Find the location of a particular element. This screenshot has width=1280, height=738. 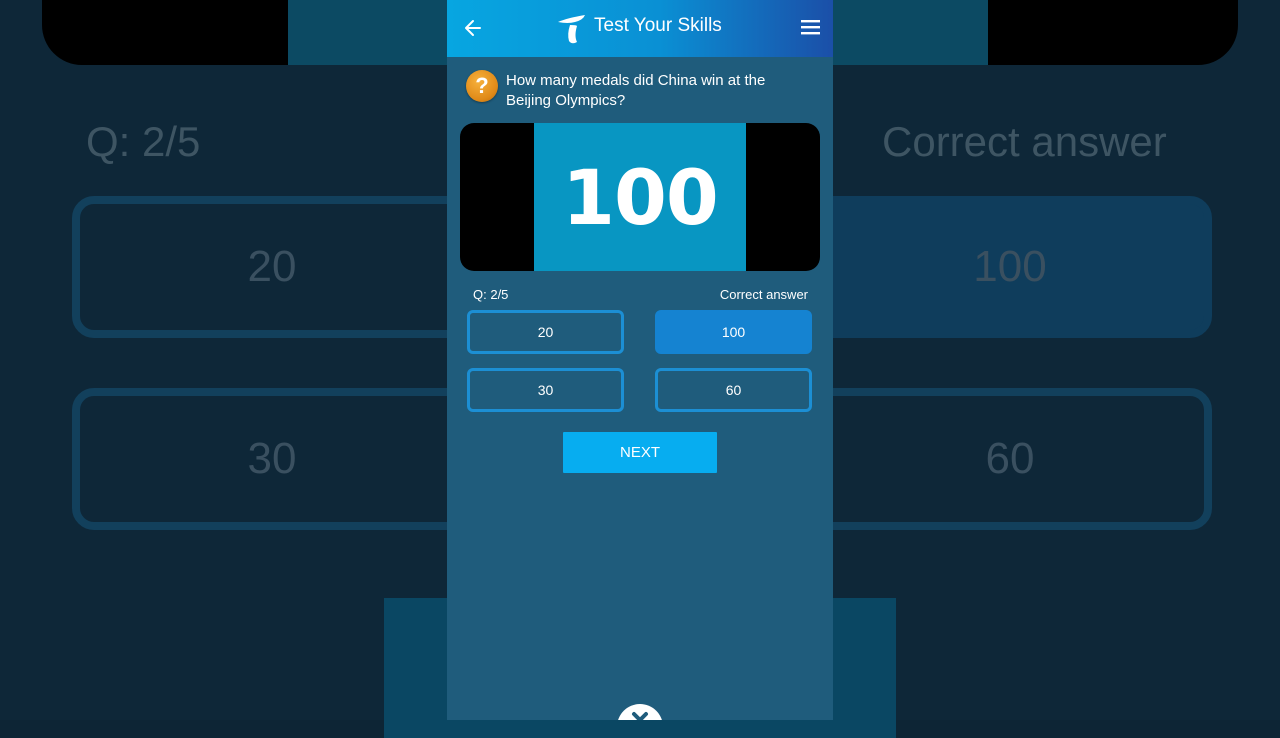

background-option: 30 is located at coordinates (272, 459).